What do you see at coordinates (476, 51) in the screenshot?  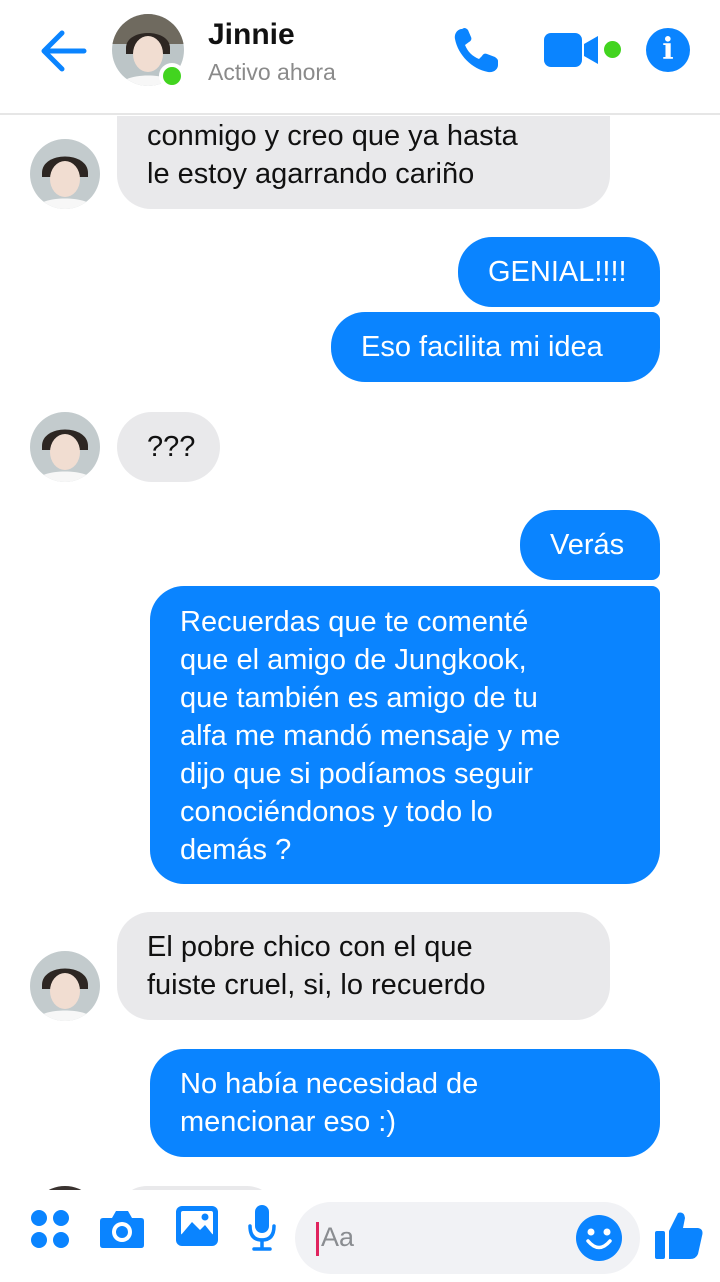 I see `phone-icon` at bounding box center [476, 51].